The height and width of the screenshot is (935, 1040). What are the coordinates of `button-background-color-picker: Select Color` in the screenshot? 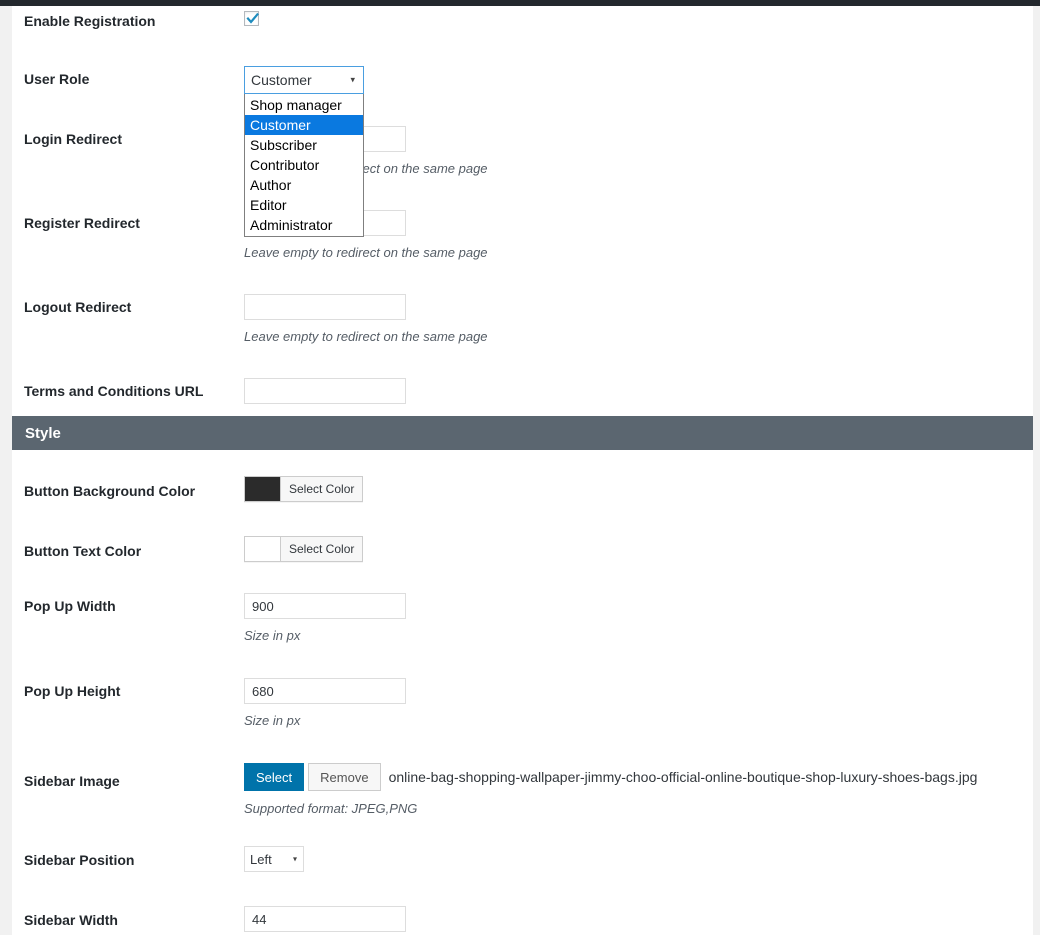 It's located at (304, 489).